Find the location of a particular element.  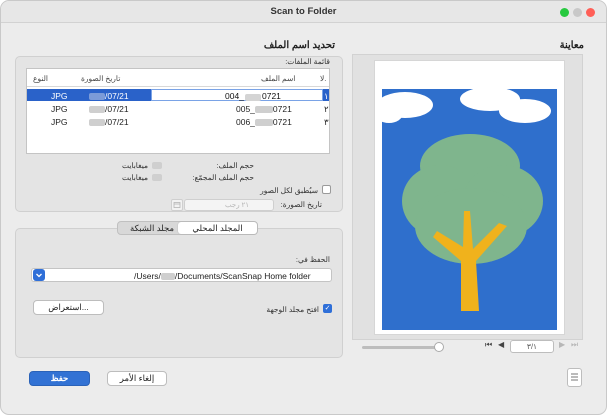

tab-local-folder: المجلد المحلي is located at coordinates (217, 228).